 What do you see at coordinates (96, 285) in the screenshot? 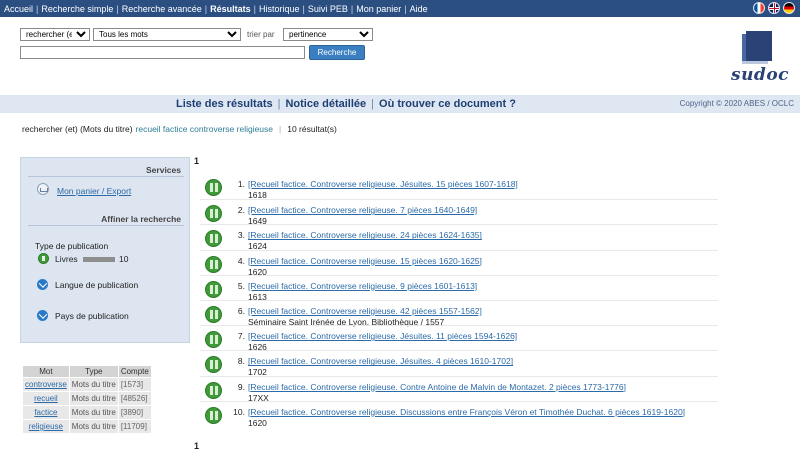
I see `facet-language-label: Langue de publication` at bounding box center [96, 285].